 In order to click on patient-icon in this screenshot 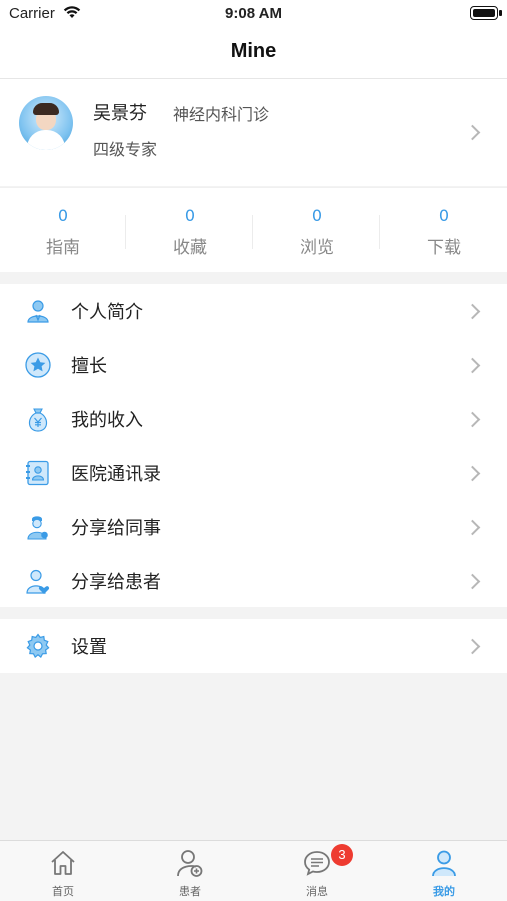, I will do `click(190, 863)`.